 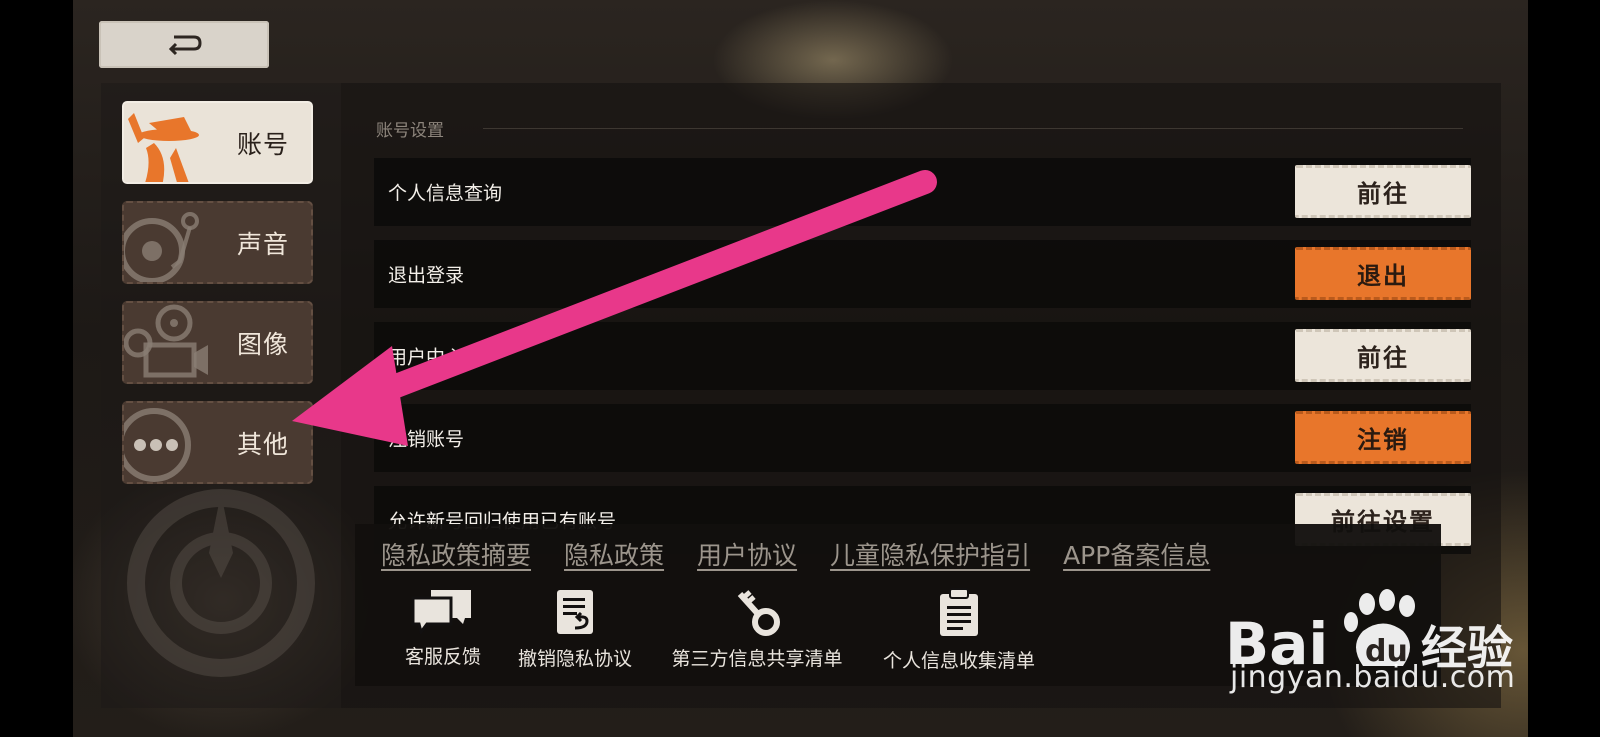 I want to click on record-player-icon, so click(x=161, y=247).